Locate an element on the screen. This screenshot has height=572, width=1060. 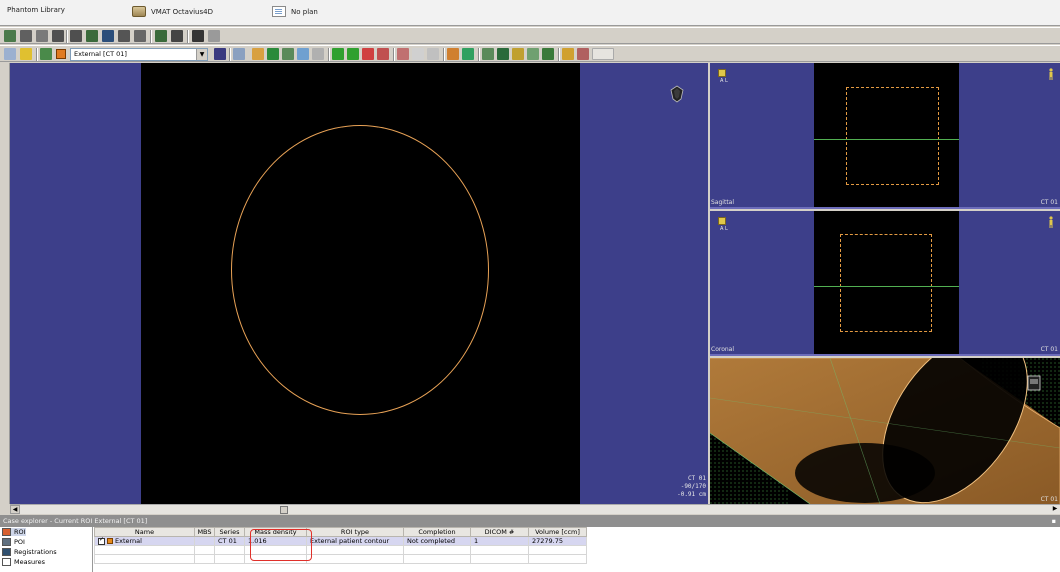
roi-selector: External [CT 01] ▼ is located at coordinates (139, 54).